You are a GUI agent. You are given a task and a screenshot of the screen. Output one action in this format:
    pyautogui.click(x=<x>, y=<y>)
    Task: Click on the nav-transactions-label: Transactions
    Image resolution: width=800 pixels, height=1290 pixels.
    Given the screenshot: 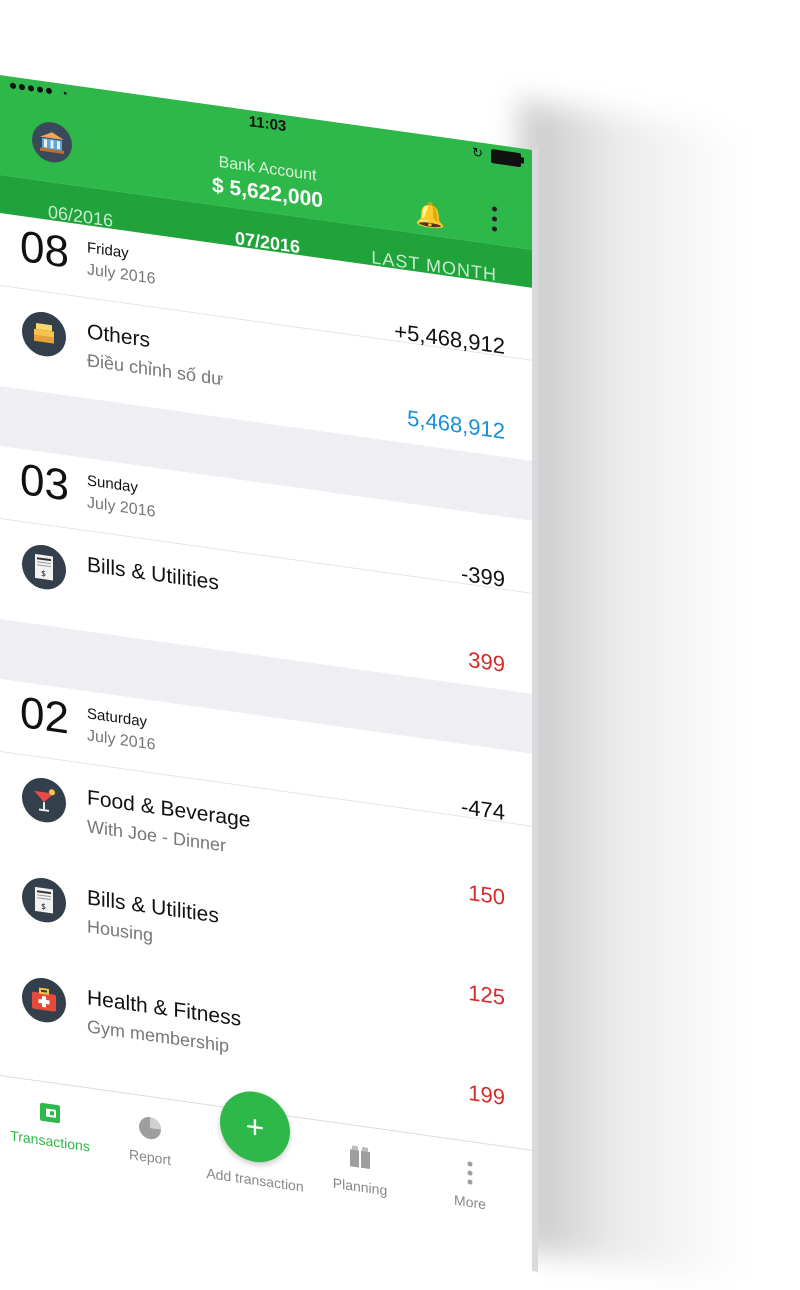 What is the action you would take?
    pyautogui.click(x=50, y=1141)
    